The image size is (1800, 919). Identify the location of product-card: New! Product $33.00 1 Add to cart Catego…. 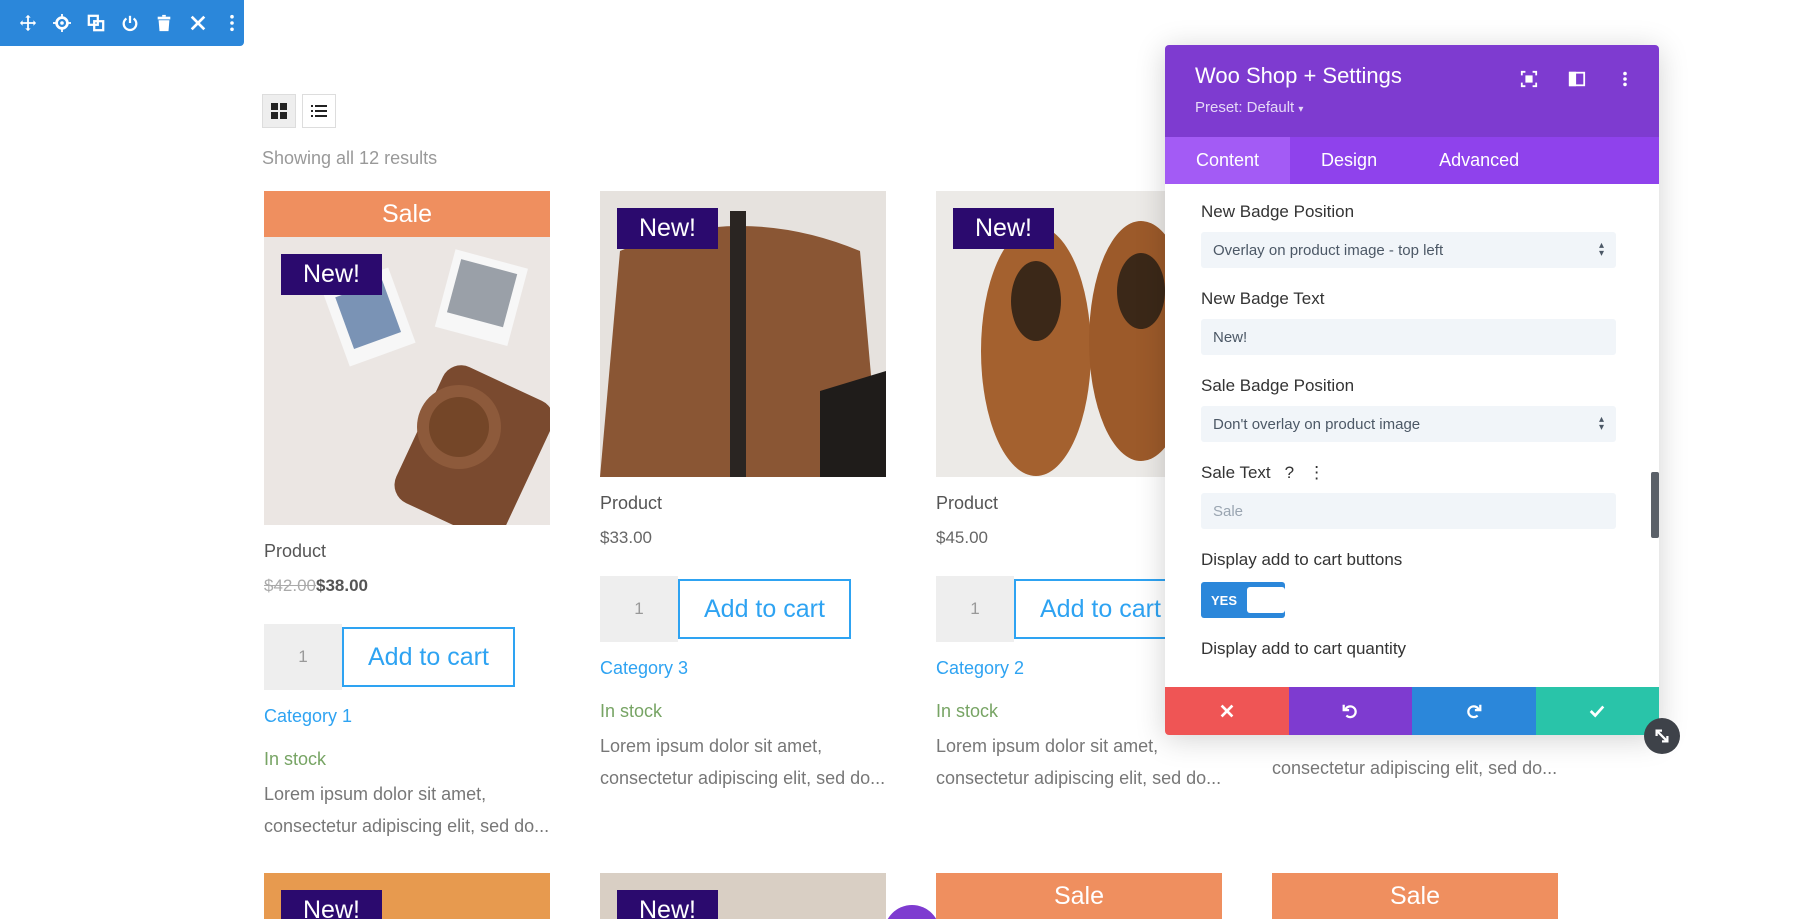
(743, 492).